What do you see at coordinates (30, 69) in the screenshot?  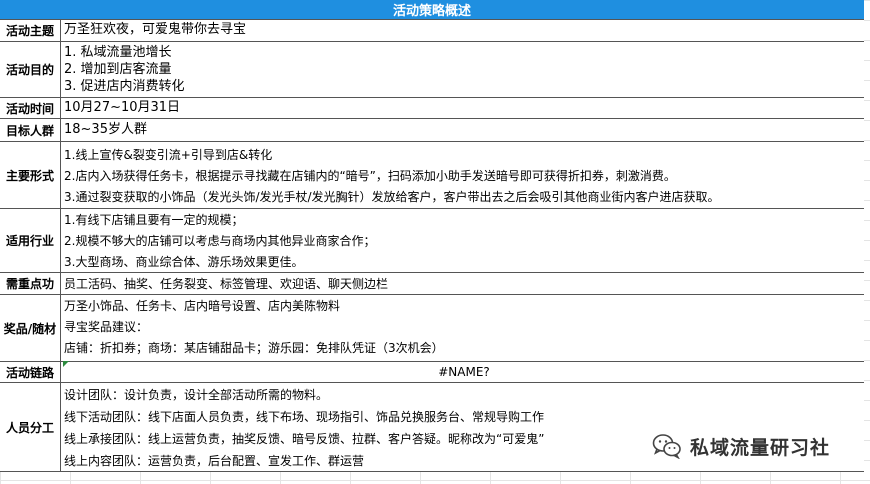 I see `row-label: 活动目的` at bounding box center [30, 69].